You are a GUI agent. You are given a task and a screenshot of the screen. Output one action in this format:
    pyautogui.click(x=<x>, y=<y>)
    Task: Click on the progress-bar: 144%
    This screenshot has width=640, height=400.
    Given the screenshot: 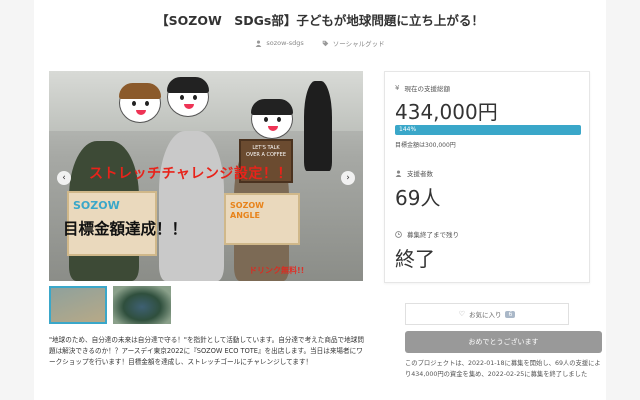 What is the action you would take?
    pyautogui.click(x=488, y=130)
    